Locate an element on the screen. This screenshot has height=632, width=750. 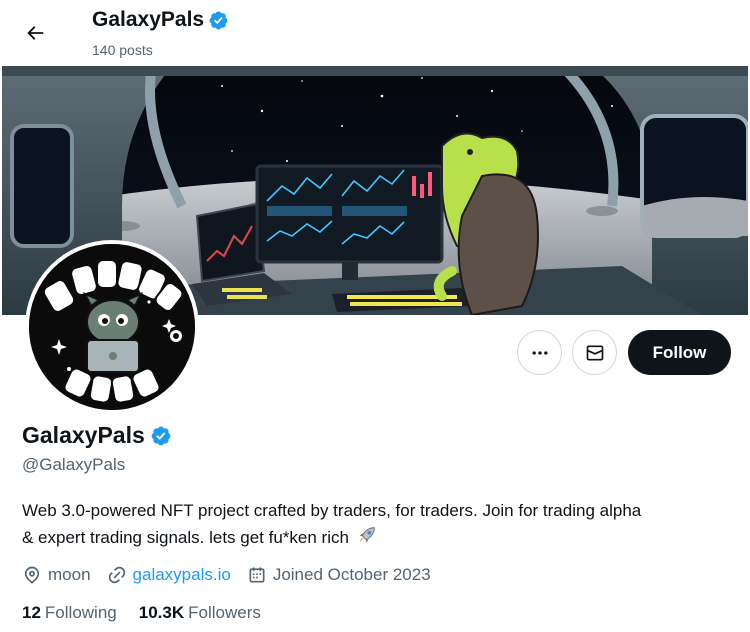
joined-item: Joined October 2023 is located at coordinates (339, 575).